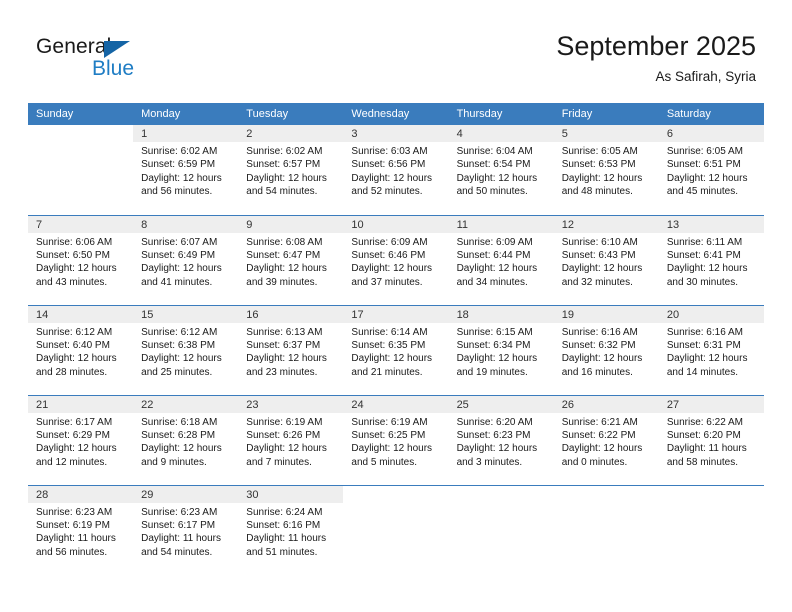 The width and height of the screenshot is (792, 612). What do you see at coordinates (388, 435) in the screenshot?
I see `sunset-text: Sunset: 6:25 PM` at bounding box center [388, 435].